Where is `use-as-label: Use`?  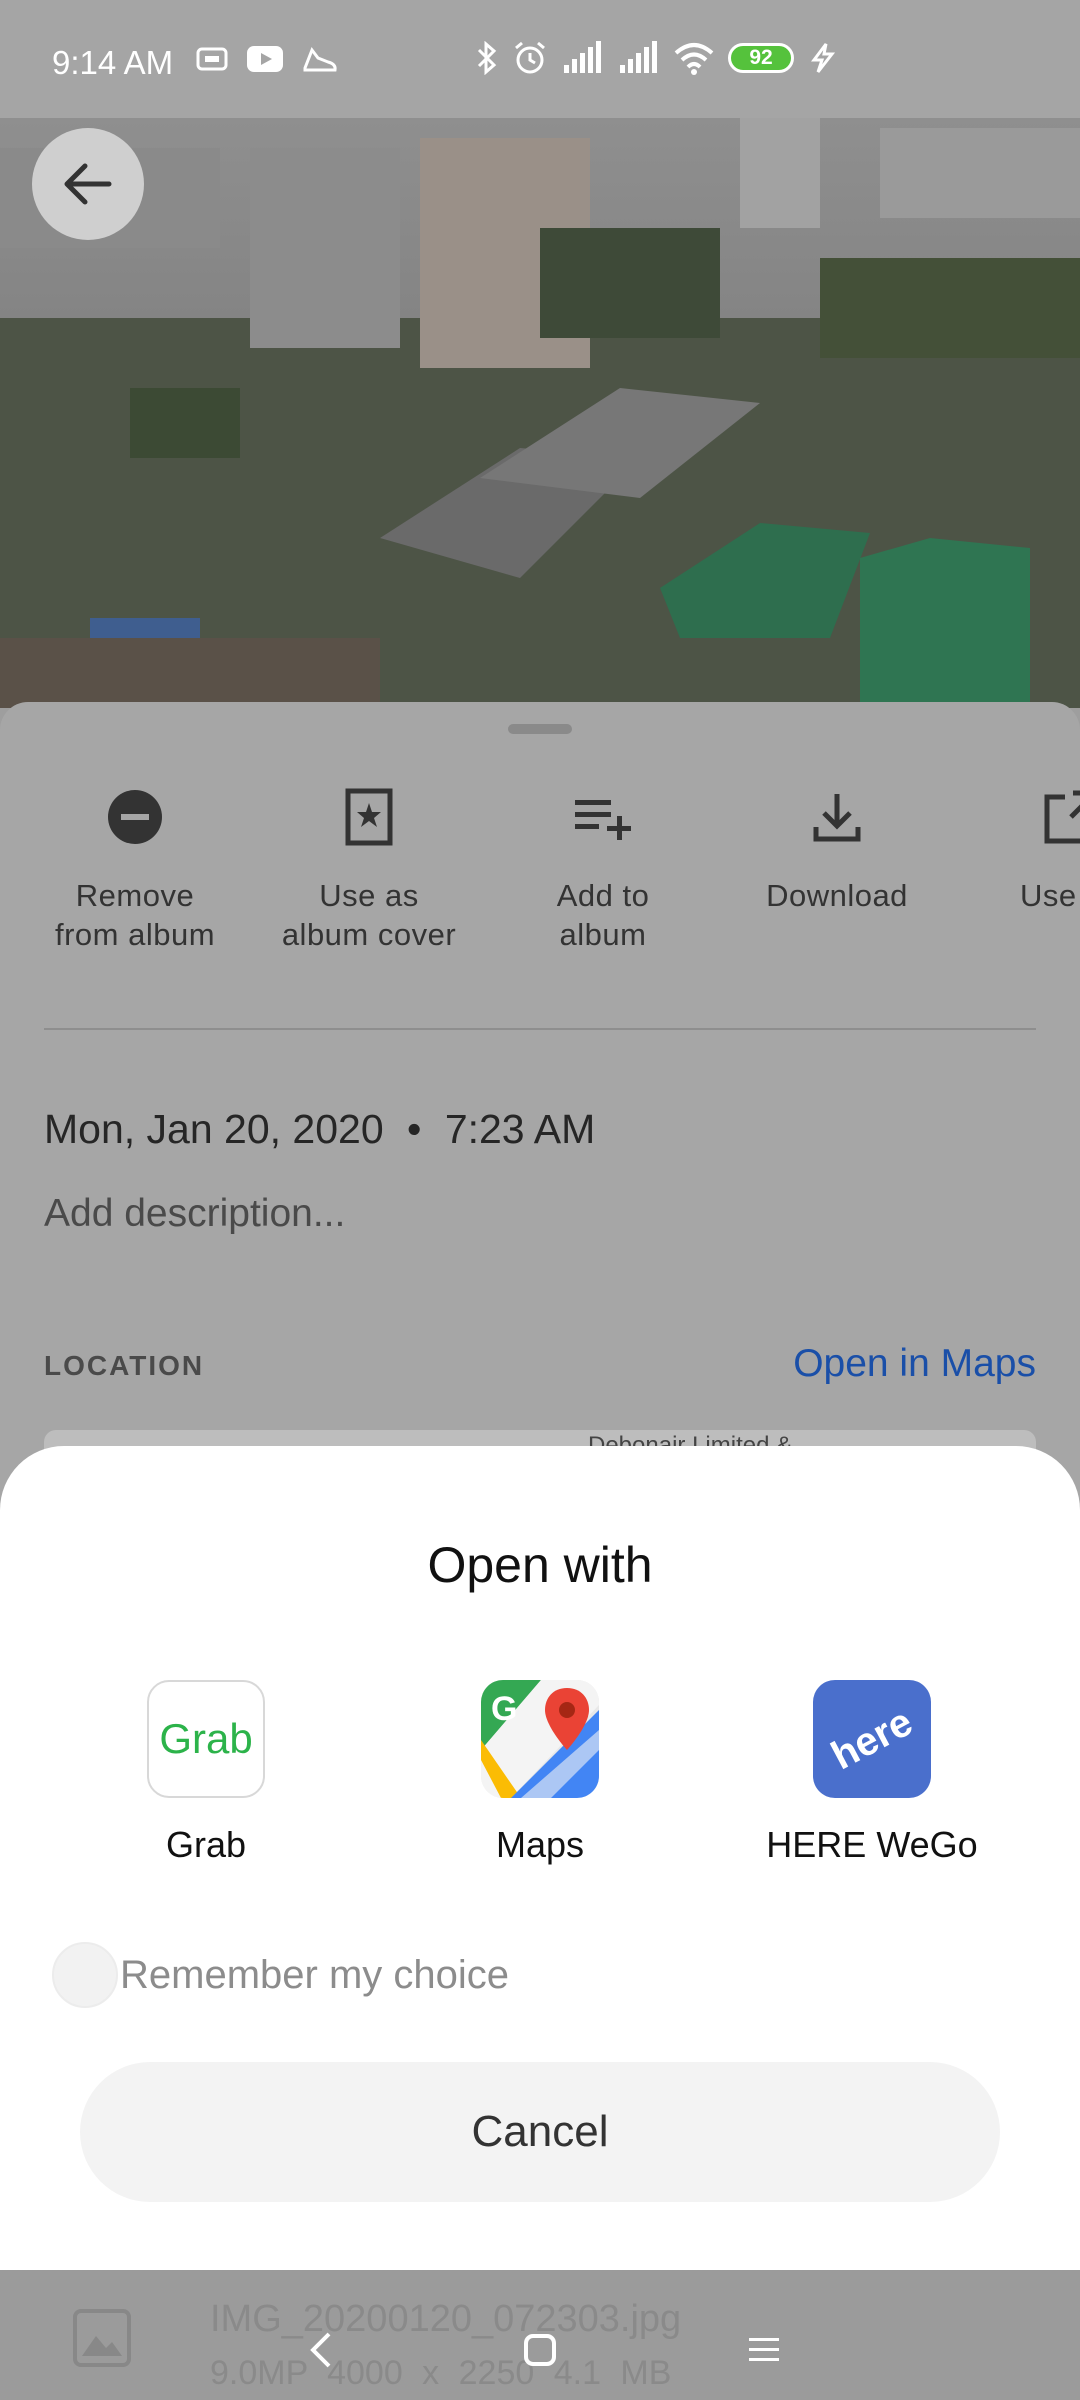
use-as-label: Use is located at coordinates (1048, 895).